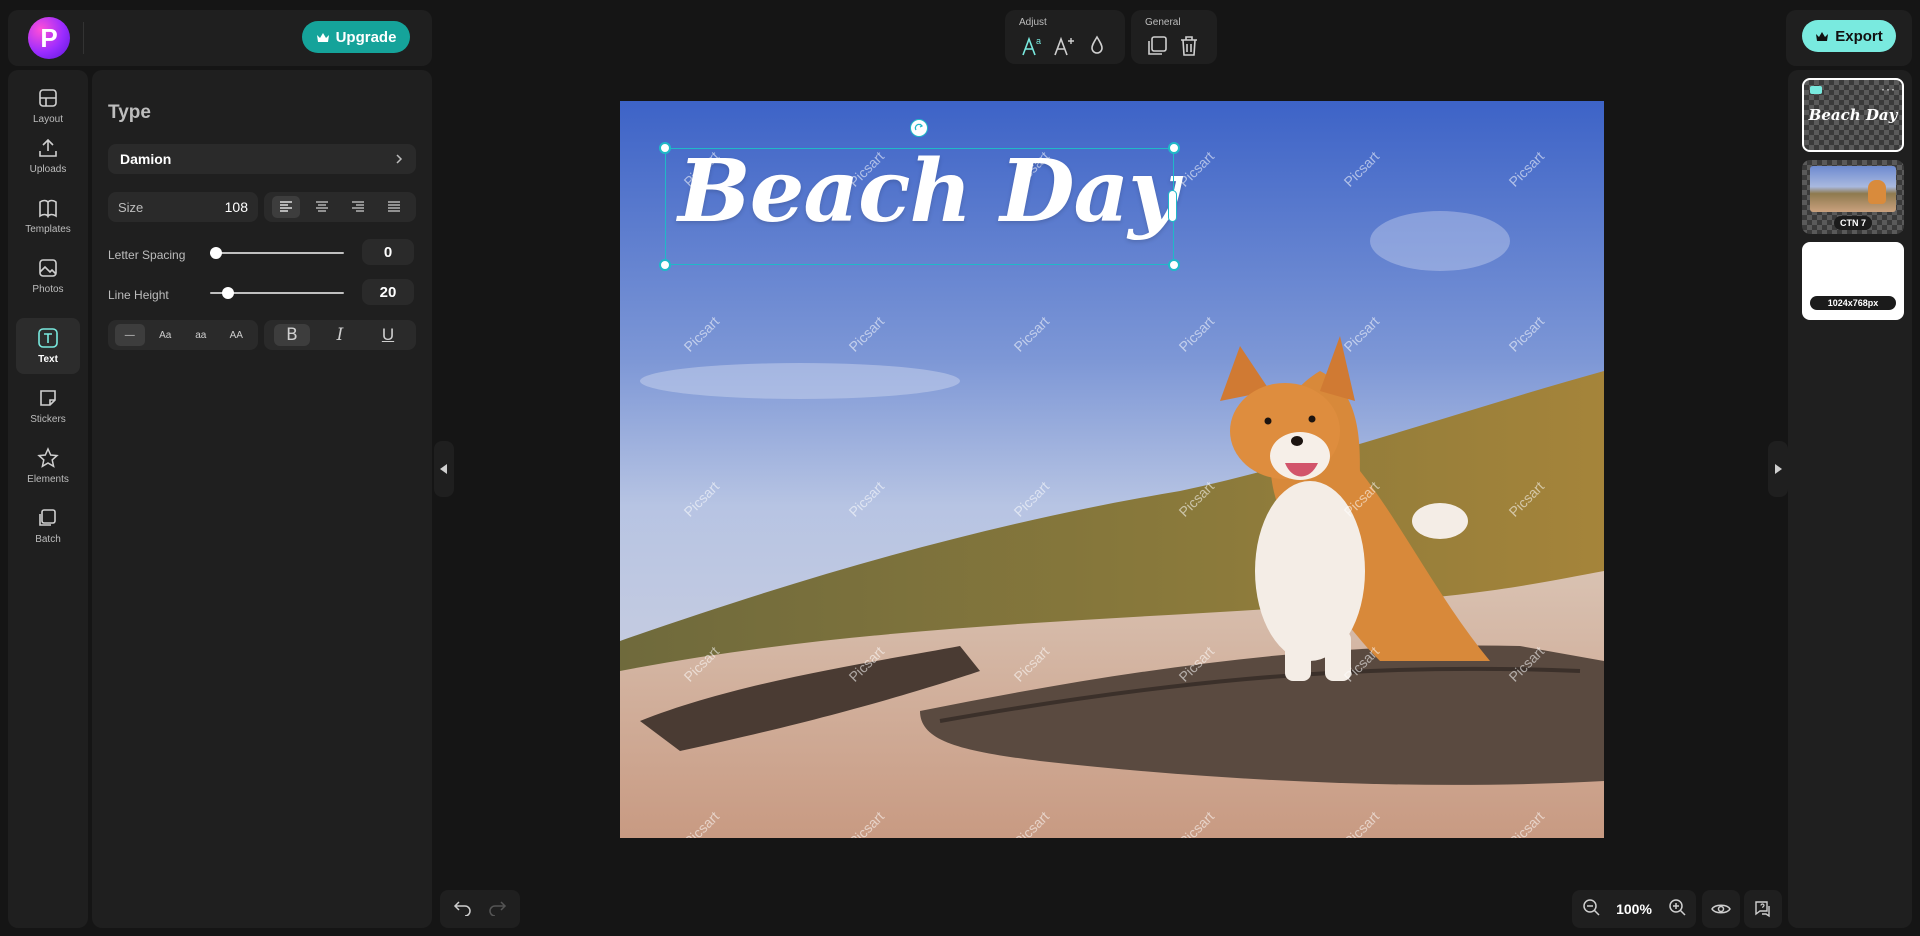 This screenshot has height=936, width=1920. What do you see at coordinates (129, 335) in the screenshot?
I see `case-none-button: —` at bounding box center [129, 335].